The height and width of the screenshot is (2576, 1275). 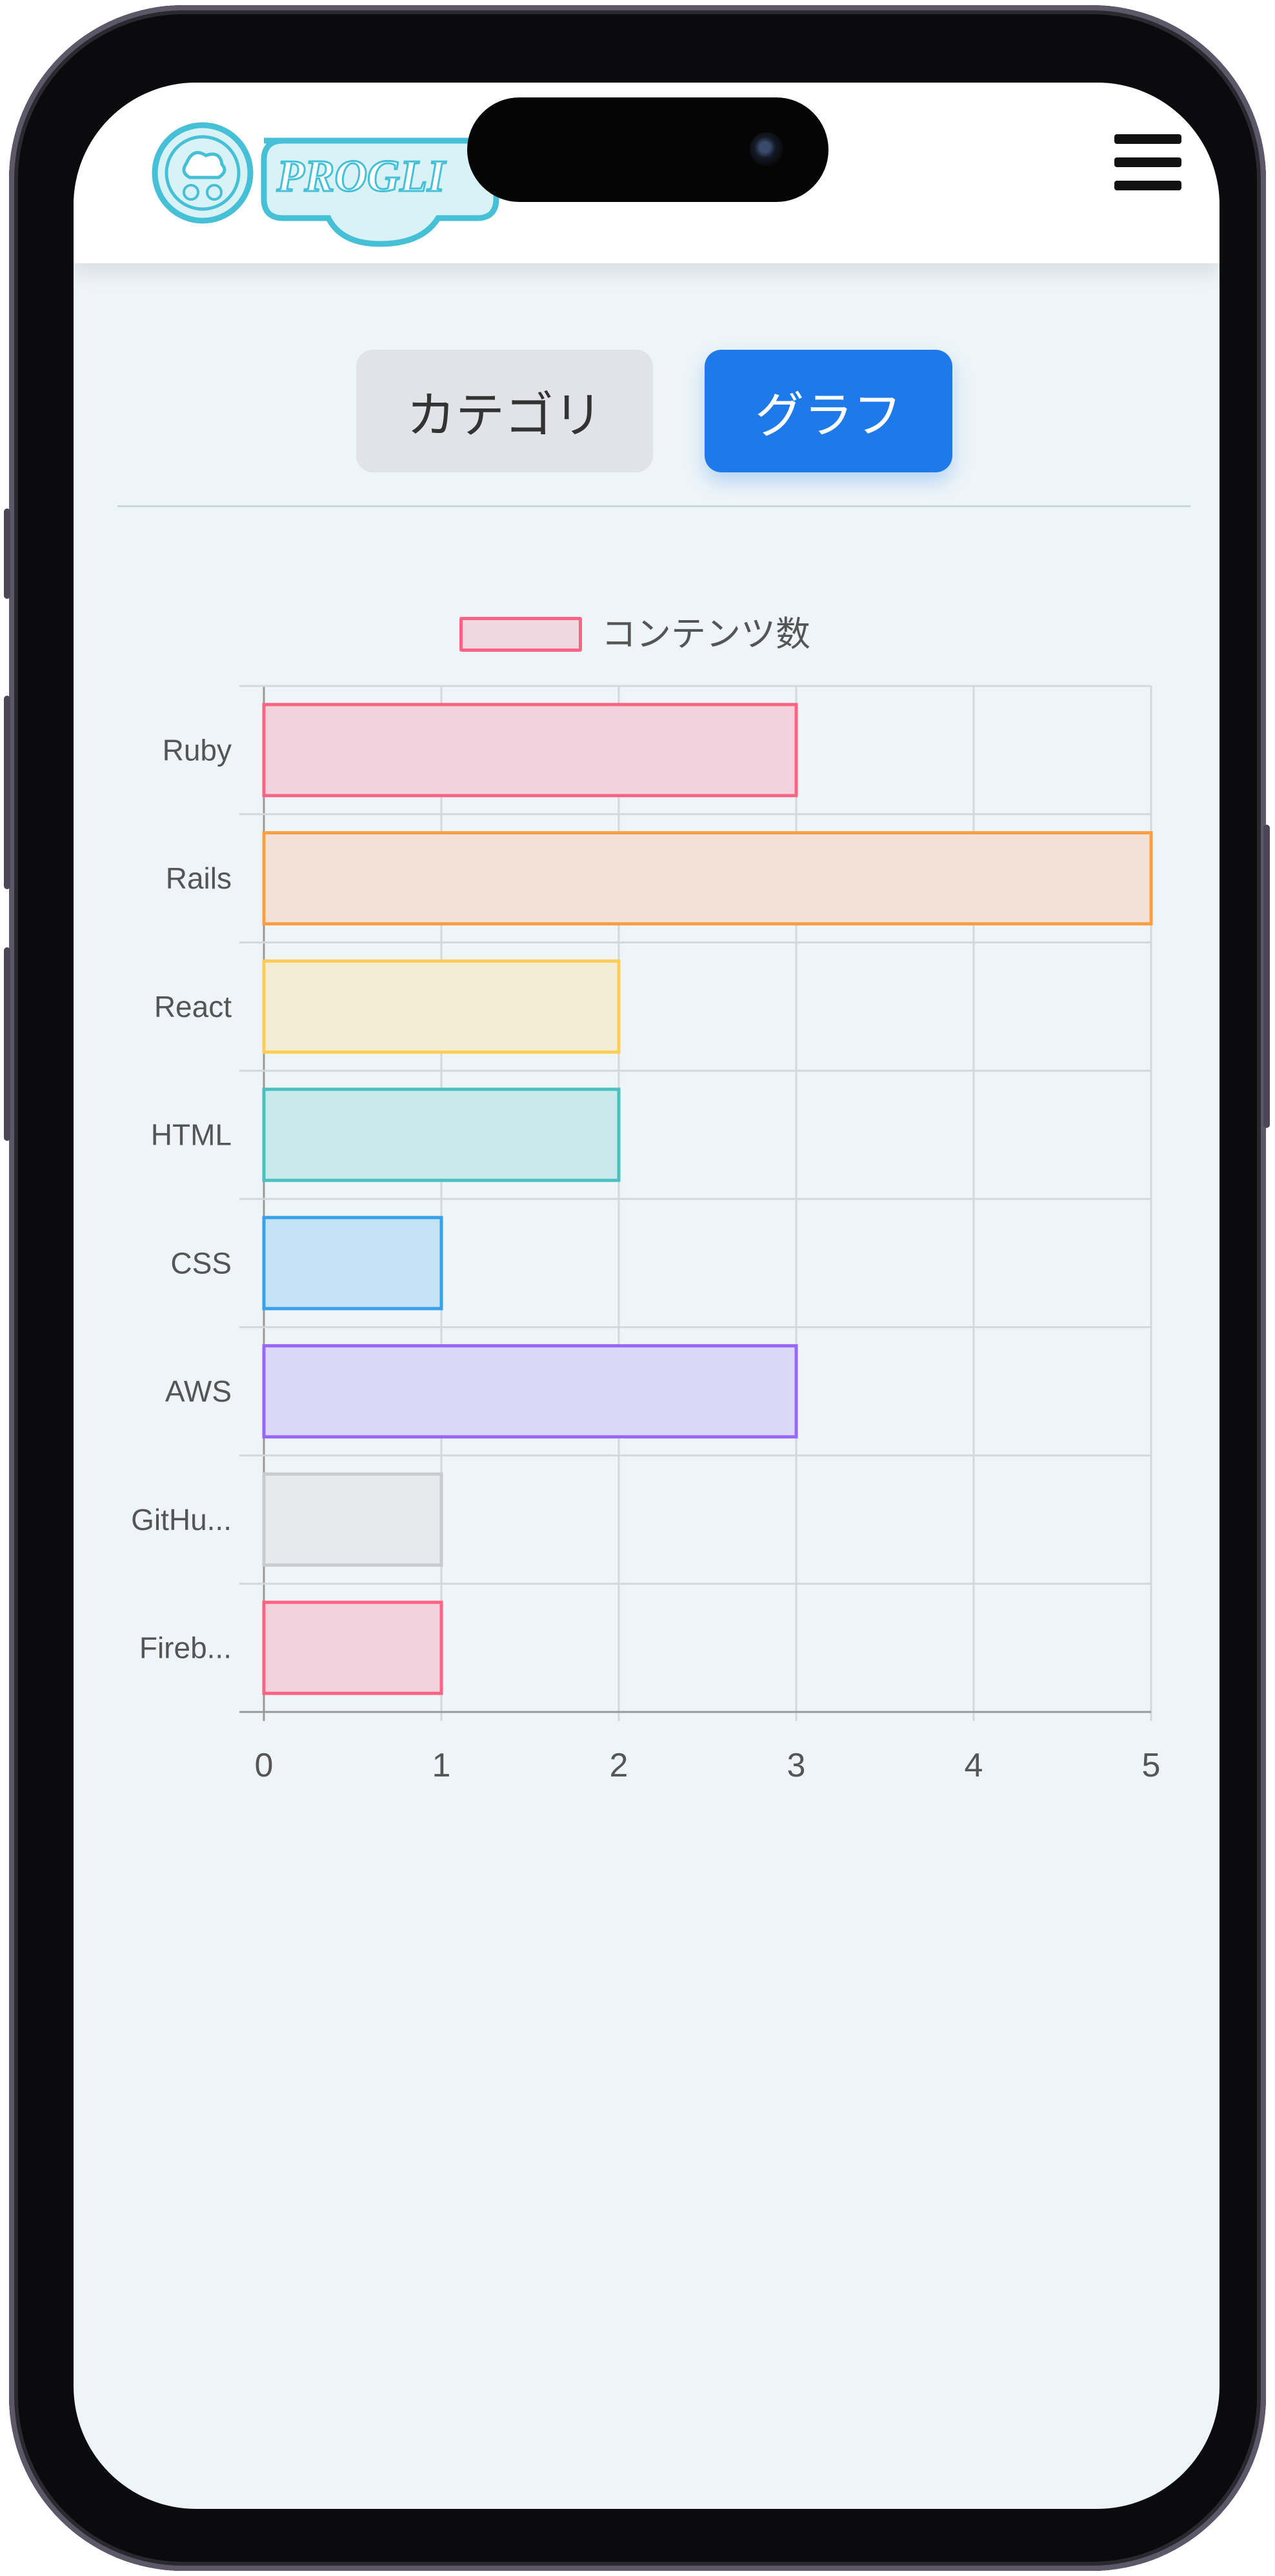 What do you see at coordinates (619, 1765) in the screenshot?
I see `x-tick-label: 2` at bounding box center [619, 1765].